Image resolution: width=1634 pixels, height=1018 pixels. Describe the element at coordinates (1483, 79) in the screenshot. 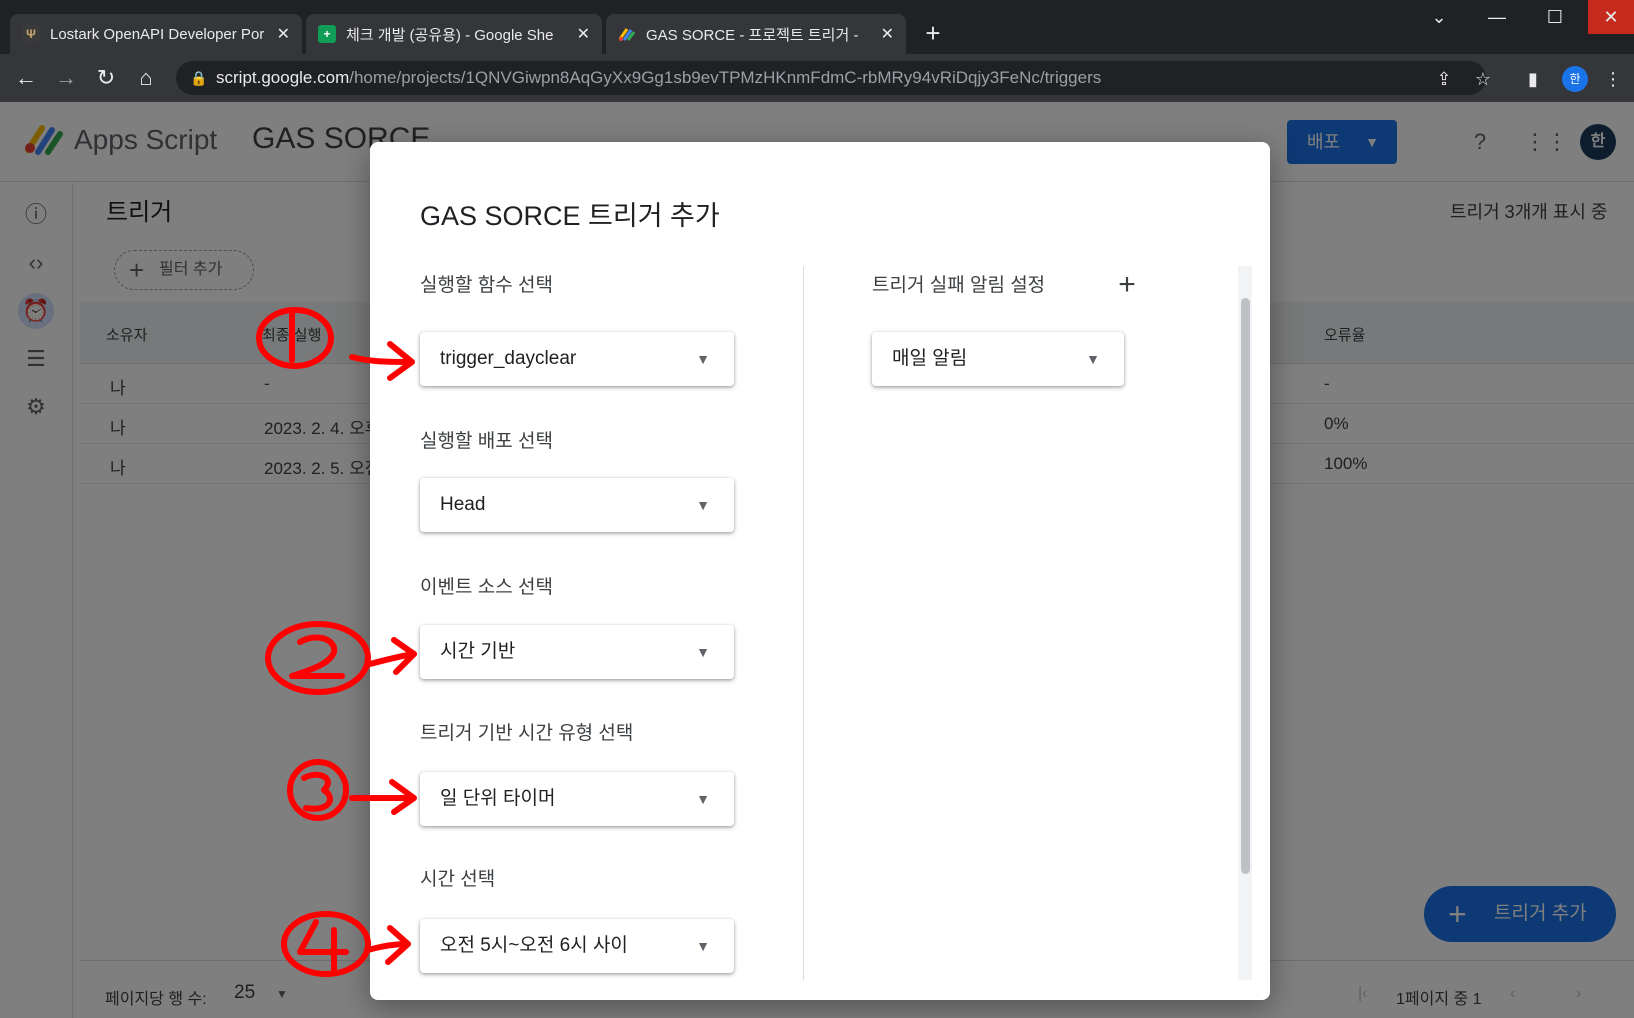

I see `bookmark-star-icon: ☆` at that location.